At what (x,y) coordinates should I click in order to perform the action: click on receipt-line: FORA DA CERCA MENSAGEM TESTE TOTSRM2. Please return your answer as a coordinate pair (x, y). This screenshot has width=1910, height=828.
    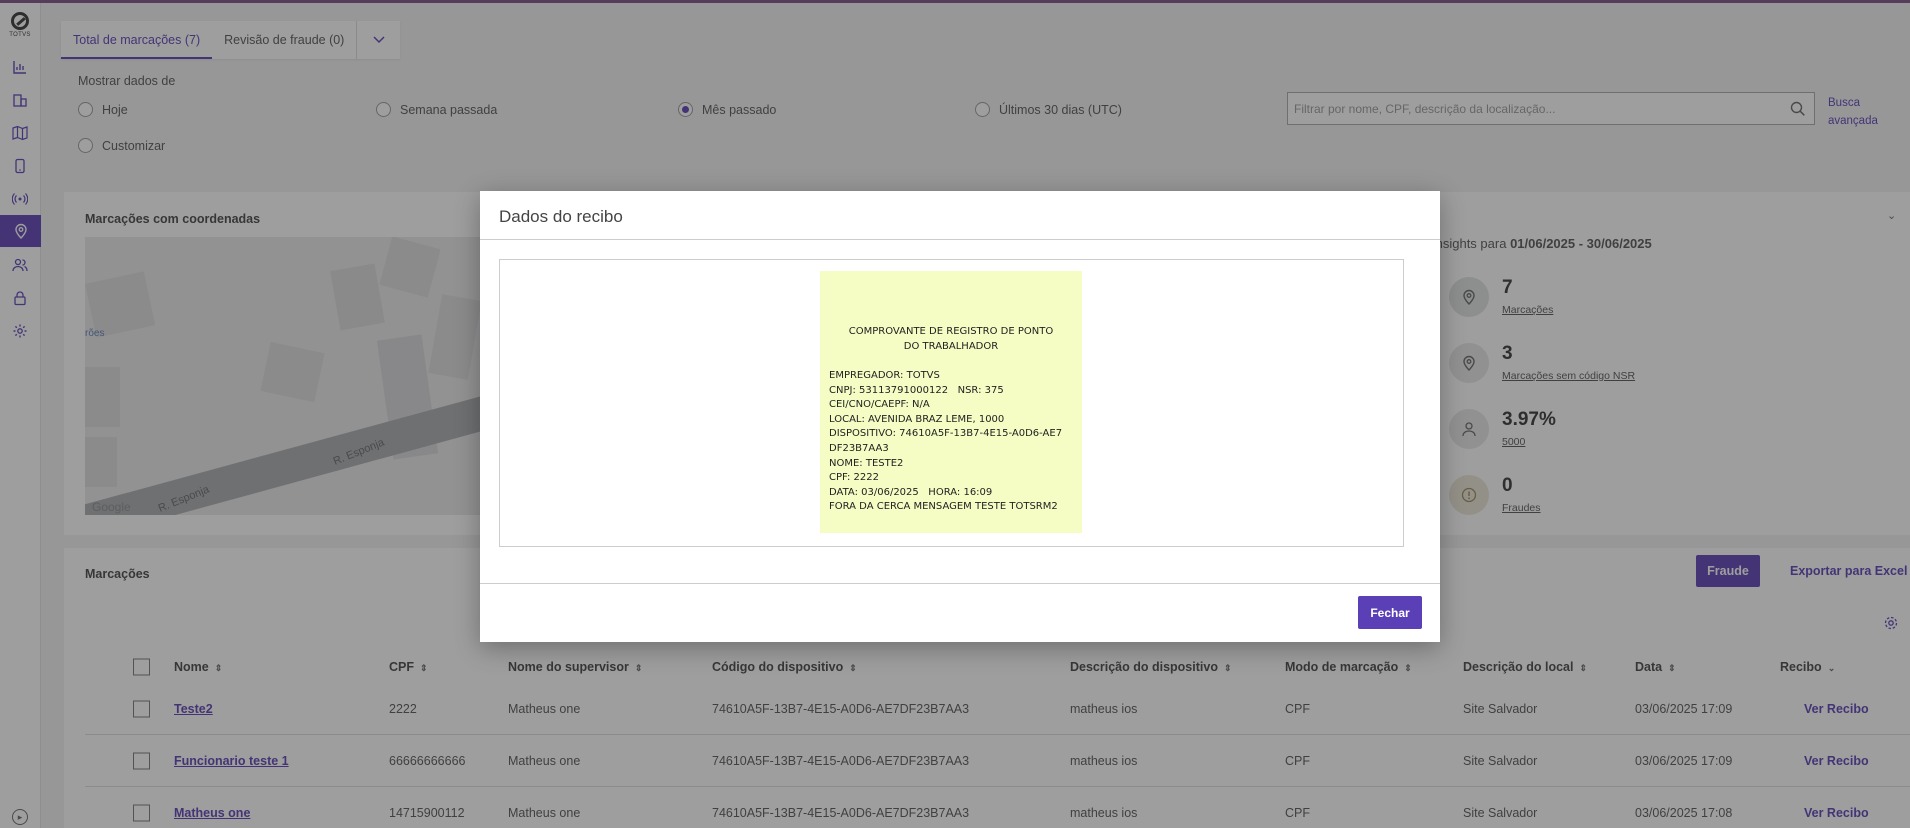
    Looking at the image, I should click on (943, 507).